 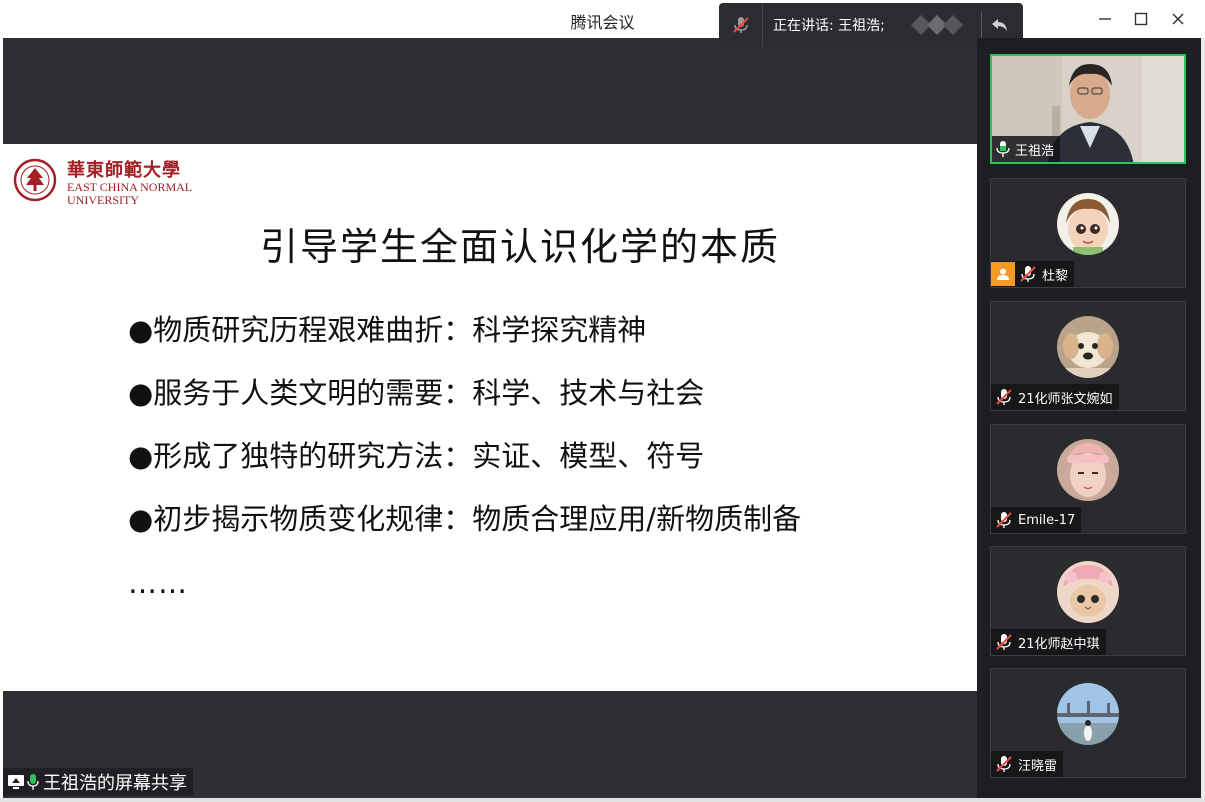 I want to click on maximize-button, so click(x=1141, y=19).